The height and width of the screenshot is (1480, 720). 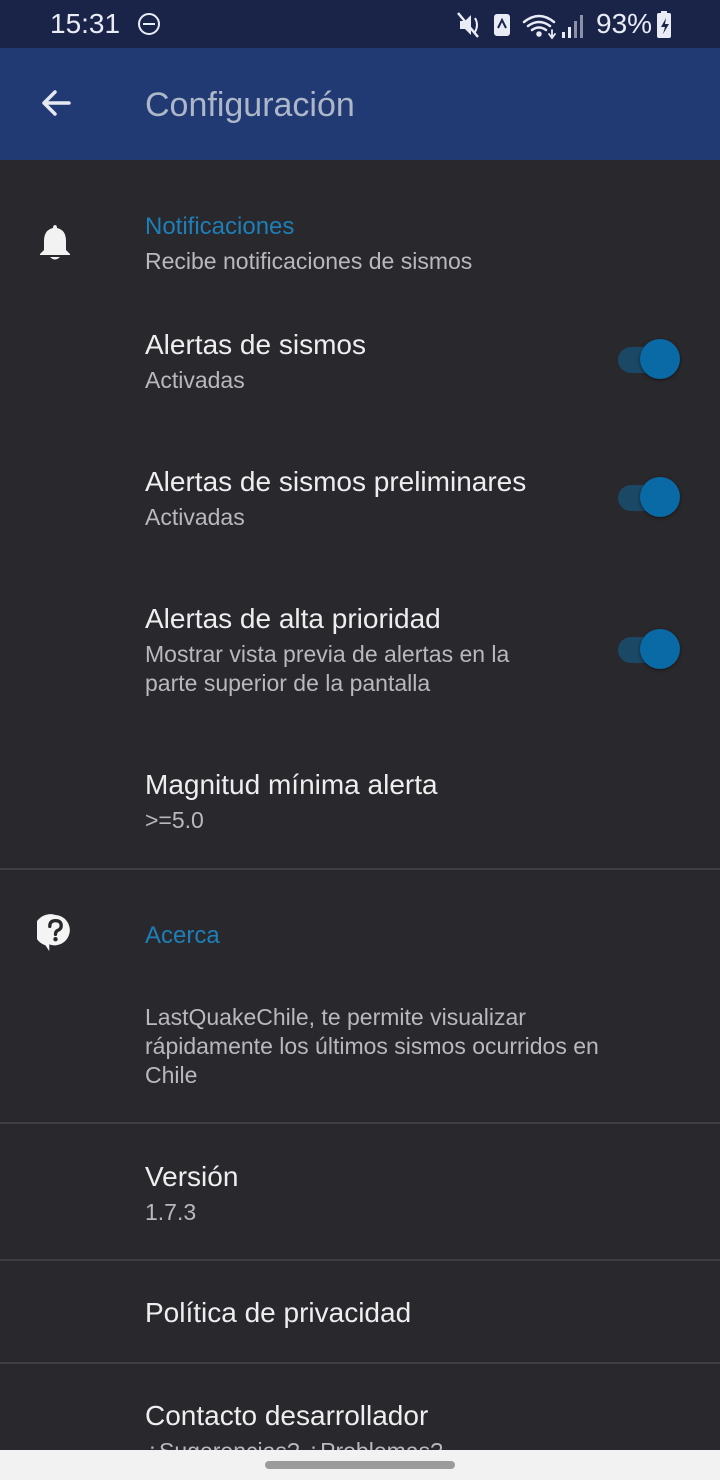 What do you see at coordinates (294, 1443) in the screenshot?
I see `setting-summary: ¿Sugerencias? ¿Problemas?` at bounding box center [294, 1443].